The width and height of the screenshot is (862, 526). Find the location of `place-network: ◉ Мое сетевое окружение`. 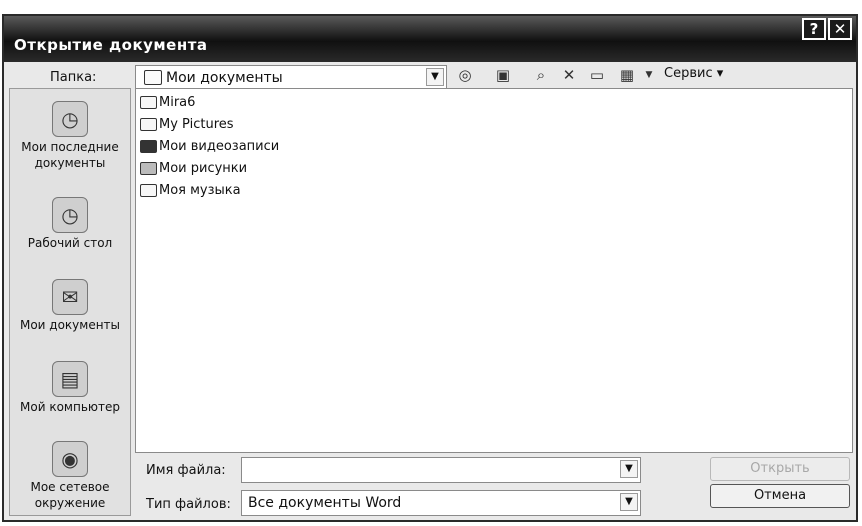

place-network: ◉ Мое сетевое окружение is located at coordinates (70, 476).